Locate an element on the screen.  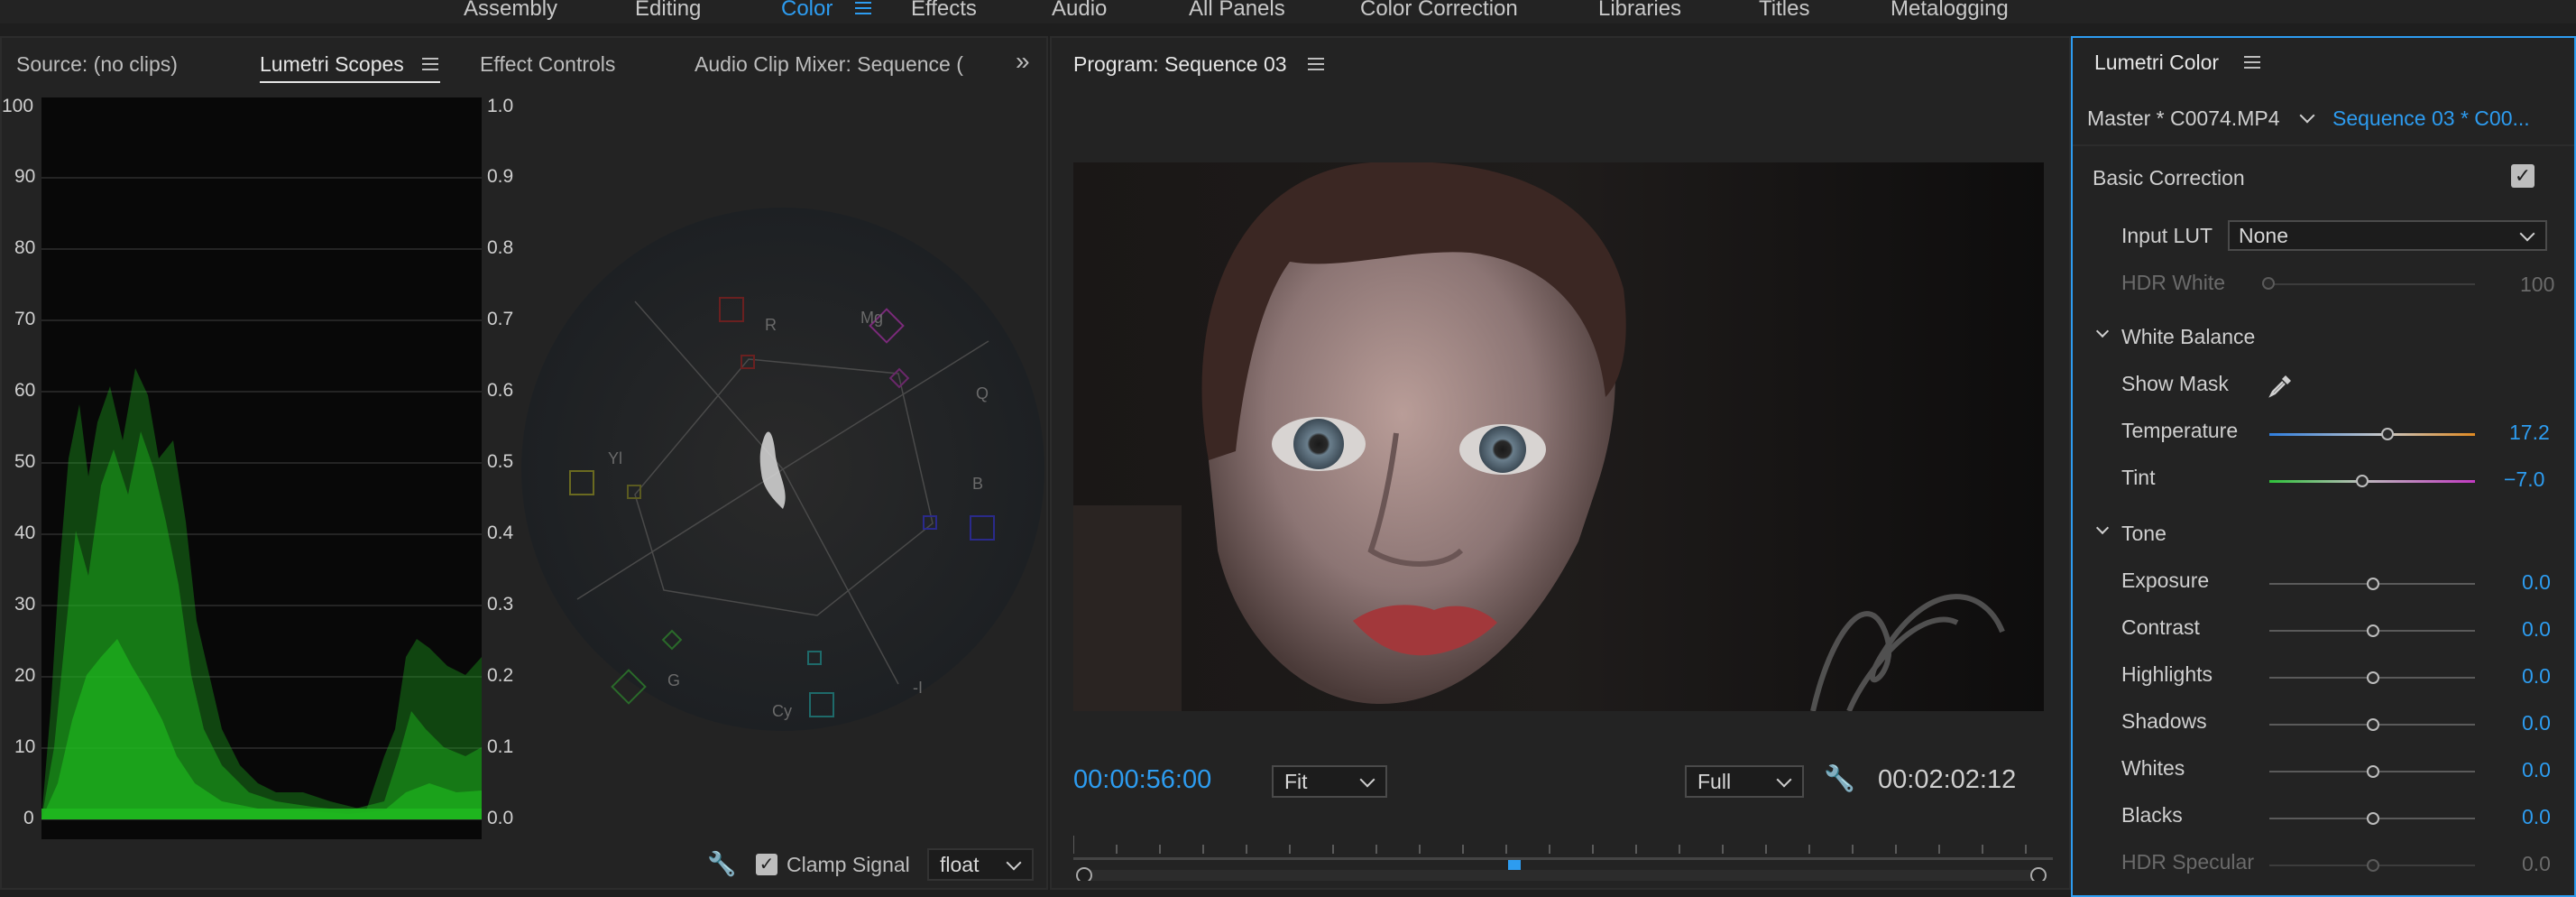
show-mask-label: Show Mask is located at coordinates (2175, 383).